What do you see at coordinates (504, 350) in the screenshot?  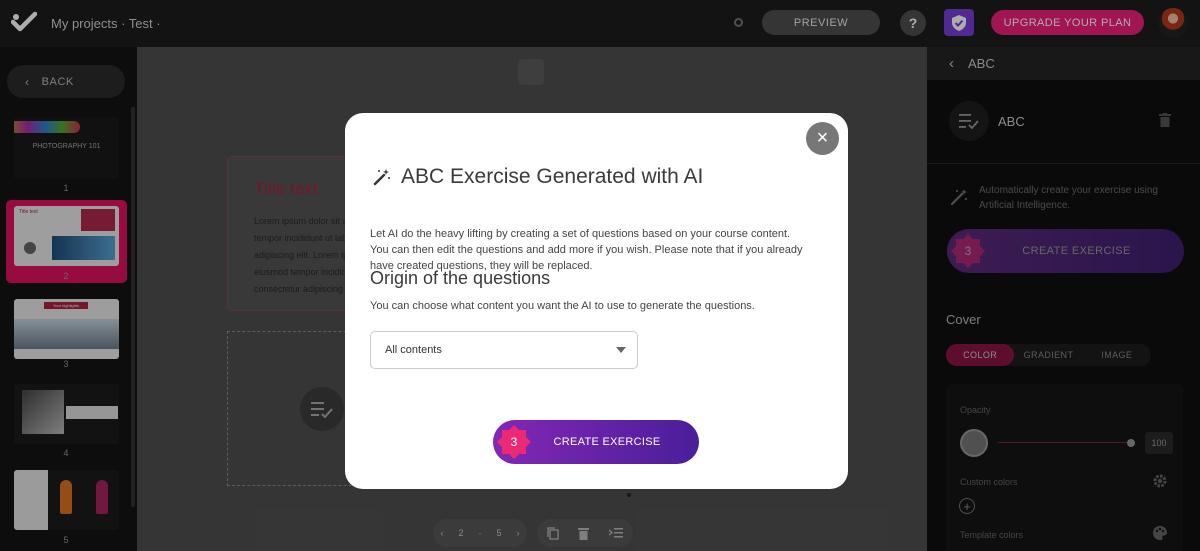 I see `content-source-select: All contents` at bounding box center [504, 350].